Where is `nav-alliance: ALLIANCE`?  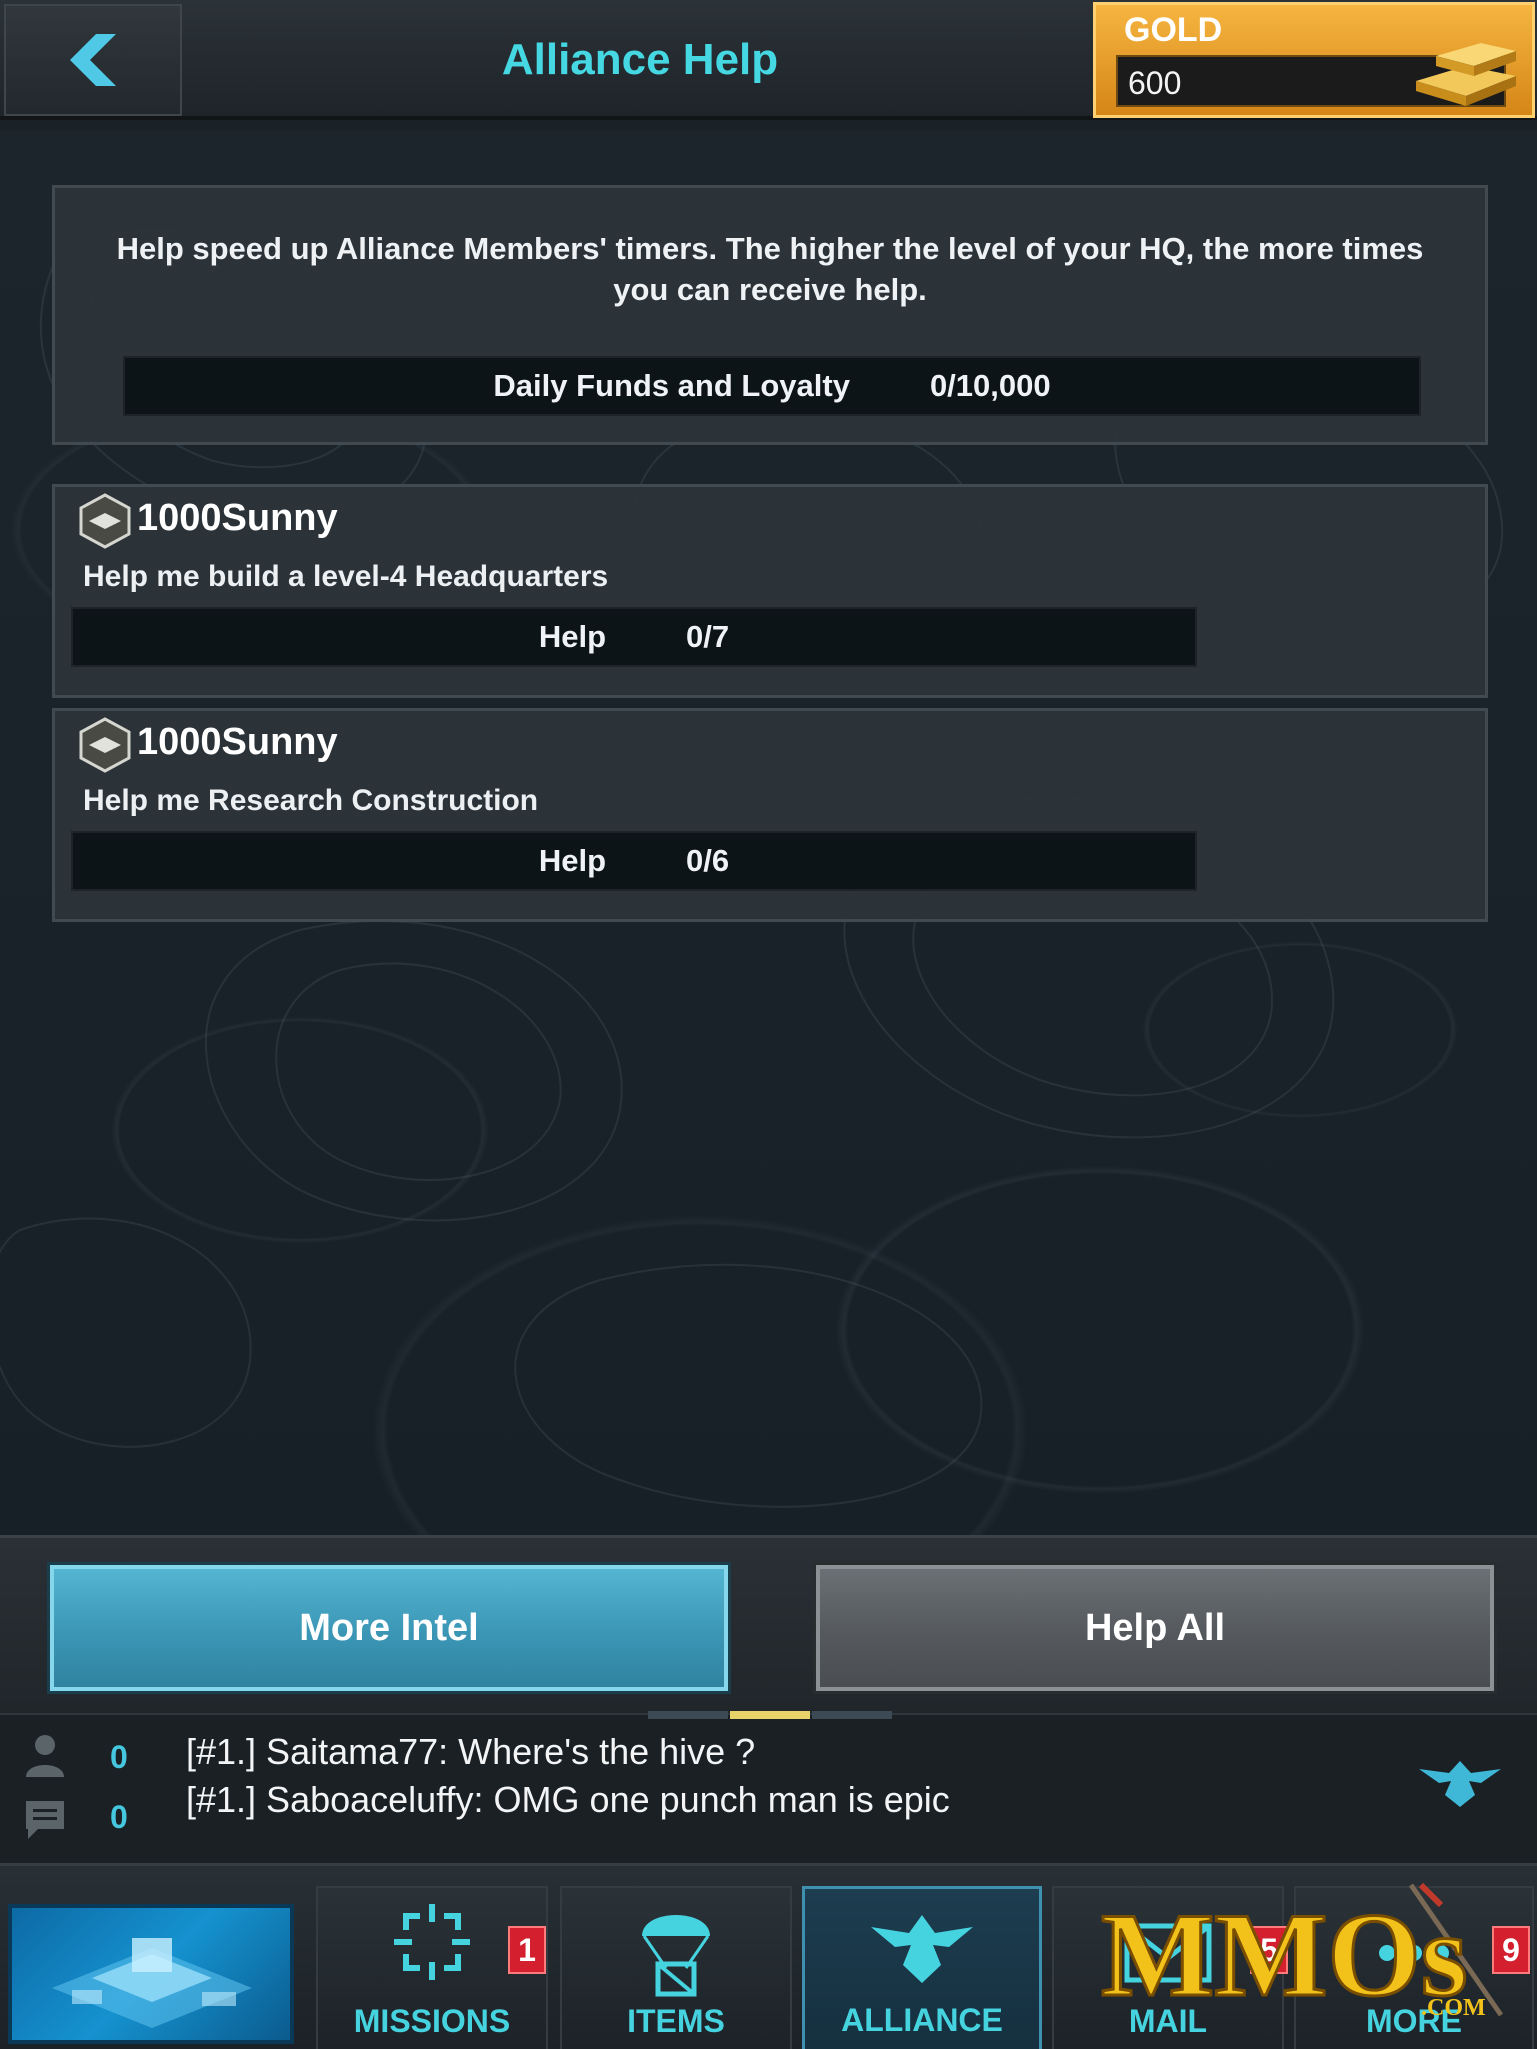 nav-alliance: ALLIANCE is located at coordinates (922, 1967).